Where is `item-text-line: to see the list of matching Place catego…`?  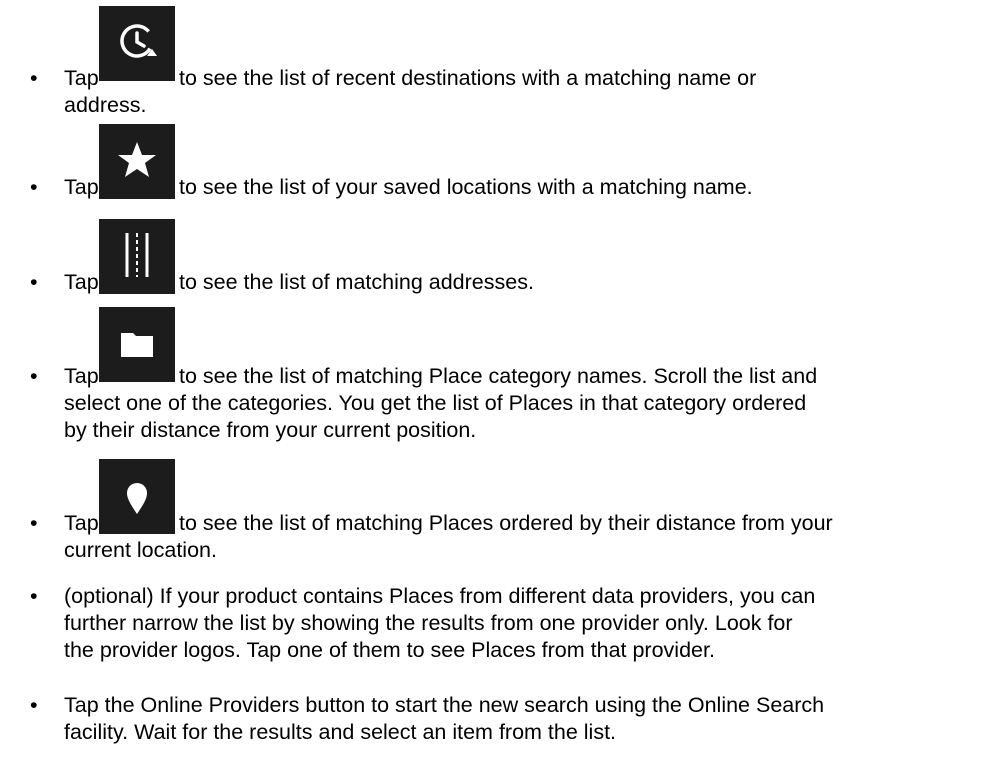 item-text-line: to see the list of matching Place catego… is located at coordinates (498, 376).